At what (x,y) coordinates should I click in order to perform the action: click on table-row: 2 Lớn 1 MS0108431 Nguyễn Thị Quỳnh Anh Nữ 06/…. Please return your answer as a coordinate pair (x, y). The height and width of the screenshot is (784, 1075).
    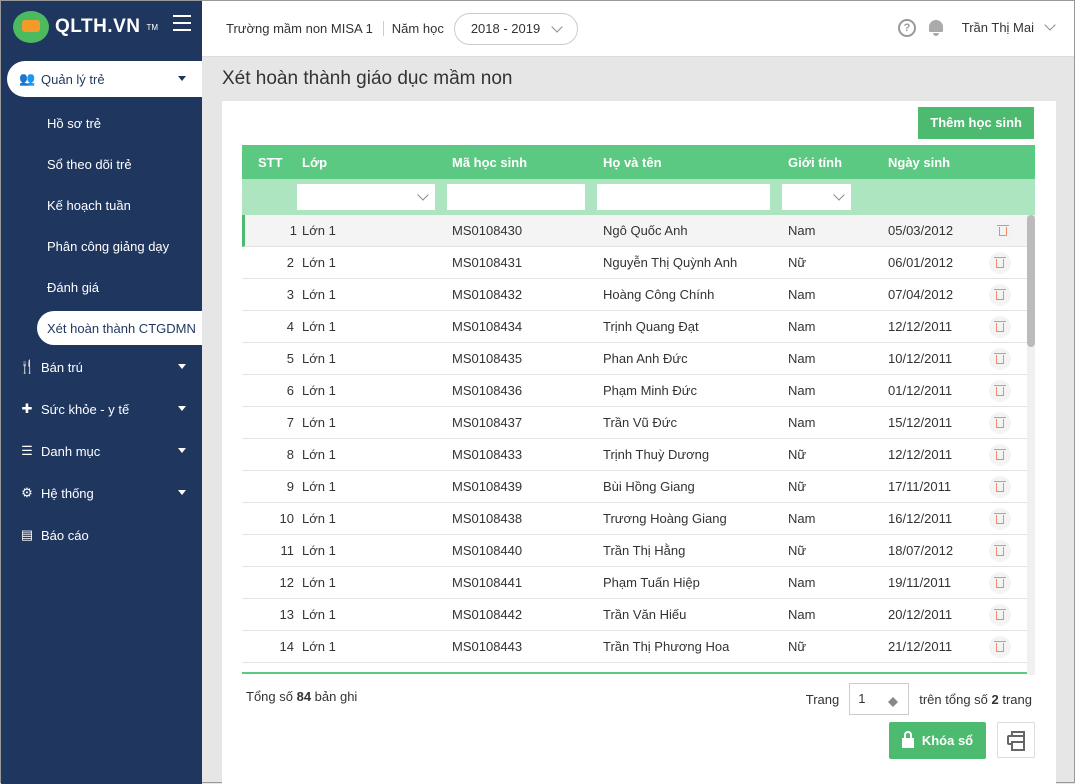
    Looking at the image, I should click on (638, 263).